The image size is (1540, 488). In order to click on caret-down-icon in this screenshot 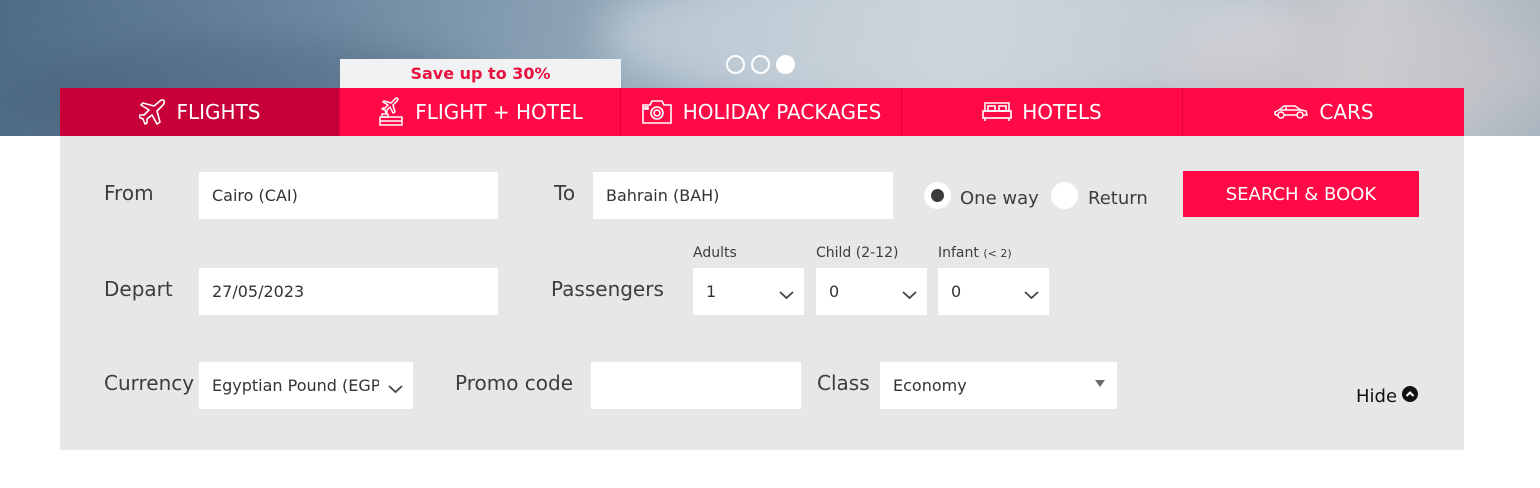, I will do `click(1100, 383)`.